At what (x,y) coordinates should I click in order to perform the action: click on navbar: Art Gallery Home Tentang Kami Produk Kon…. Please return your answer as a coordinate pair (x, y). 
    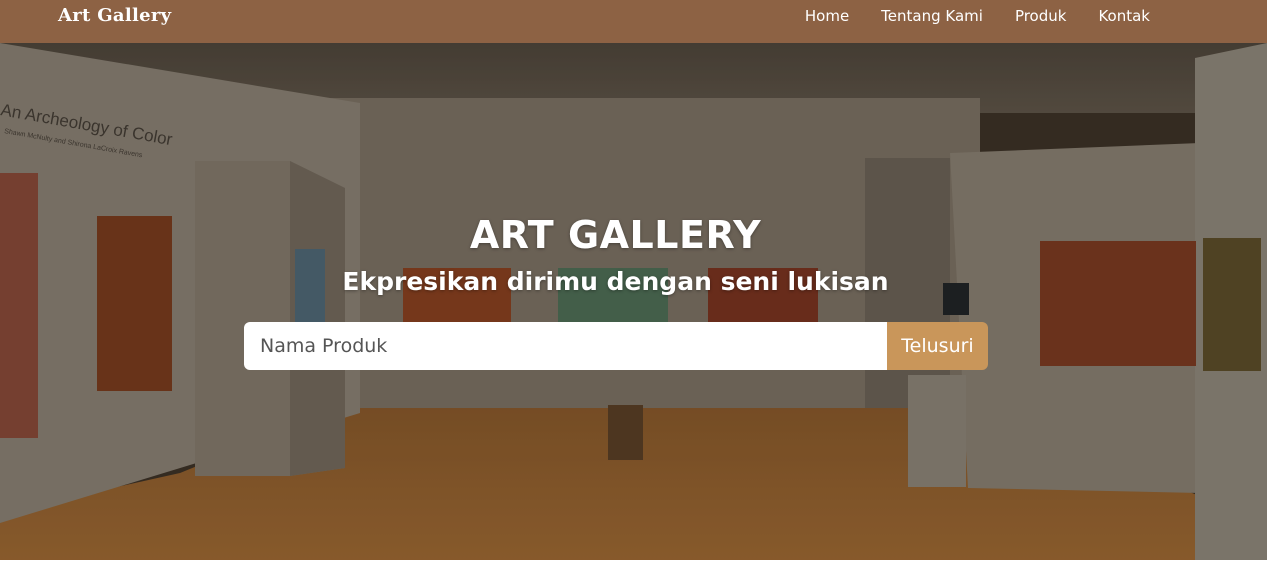
    Looking at the image, I should click on (633, 21).